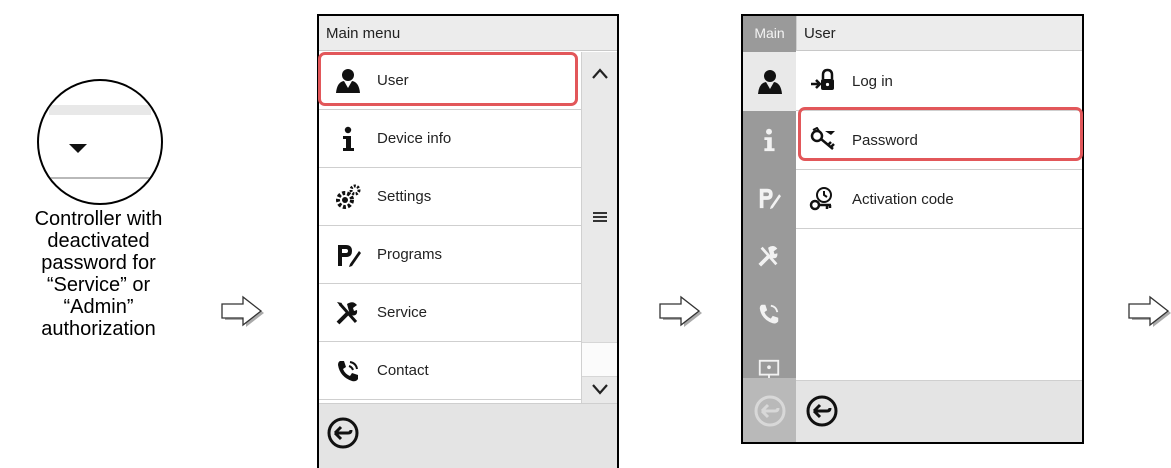  Describe the element at coordinates (404, 196) in the screenshot. I see `menu-item-label: Settings` at that location.